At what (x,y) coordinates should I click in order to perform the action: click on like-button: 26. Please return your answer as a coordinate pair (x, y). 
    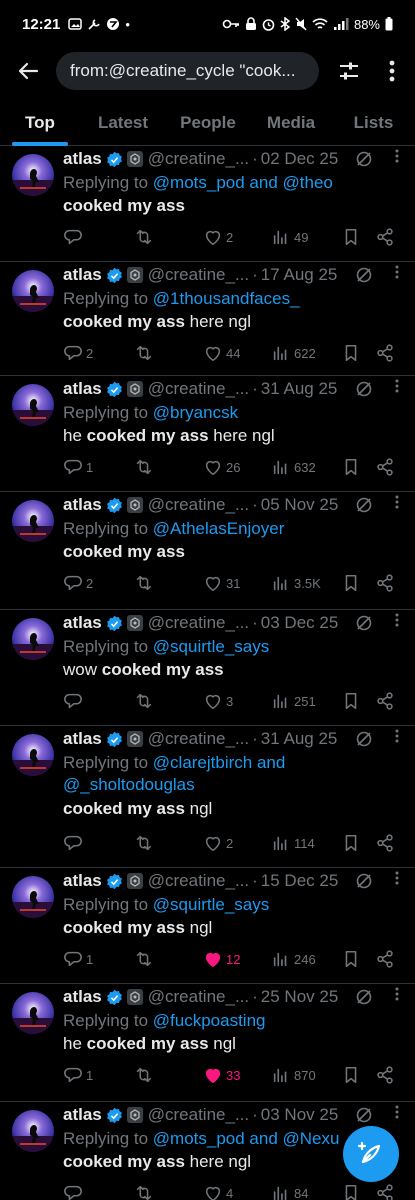
    Looking at the image, I should click on (221, 467).